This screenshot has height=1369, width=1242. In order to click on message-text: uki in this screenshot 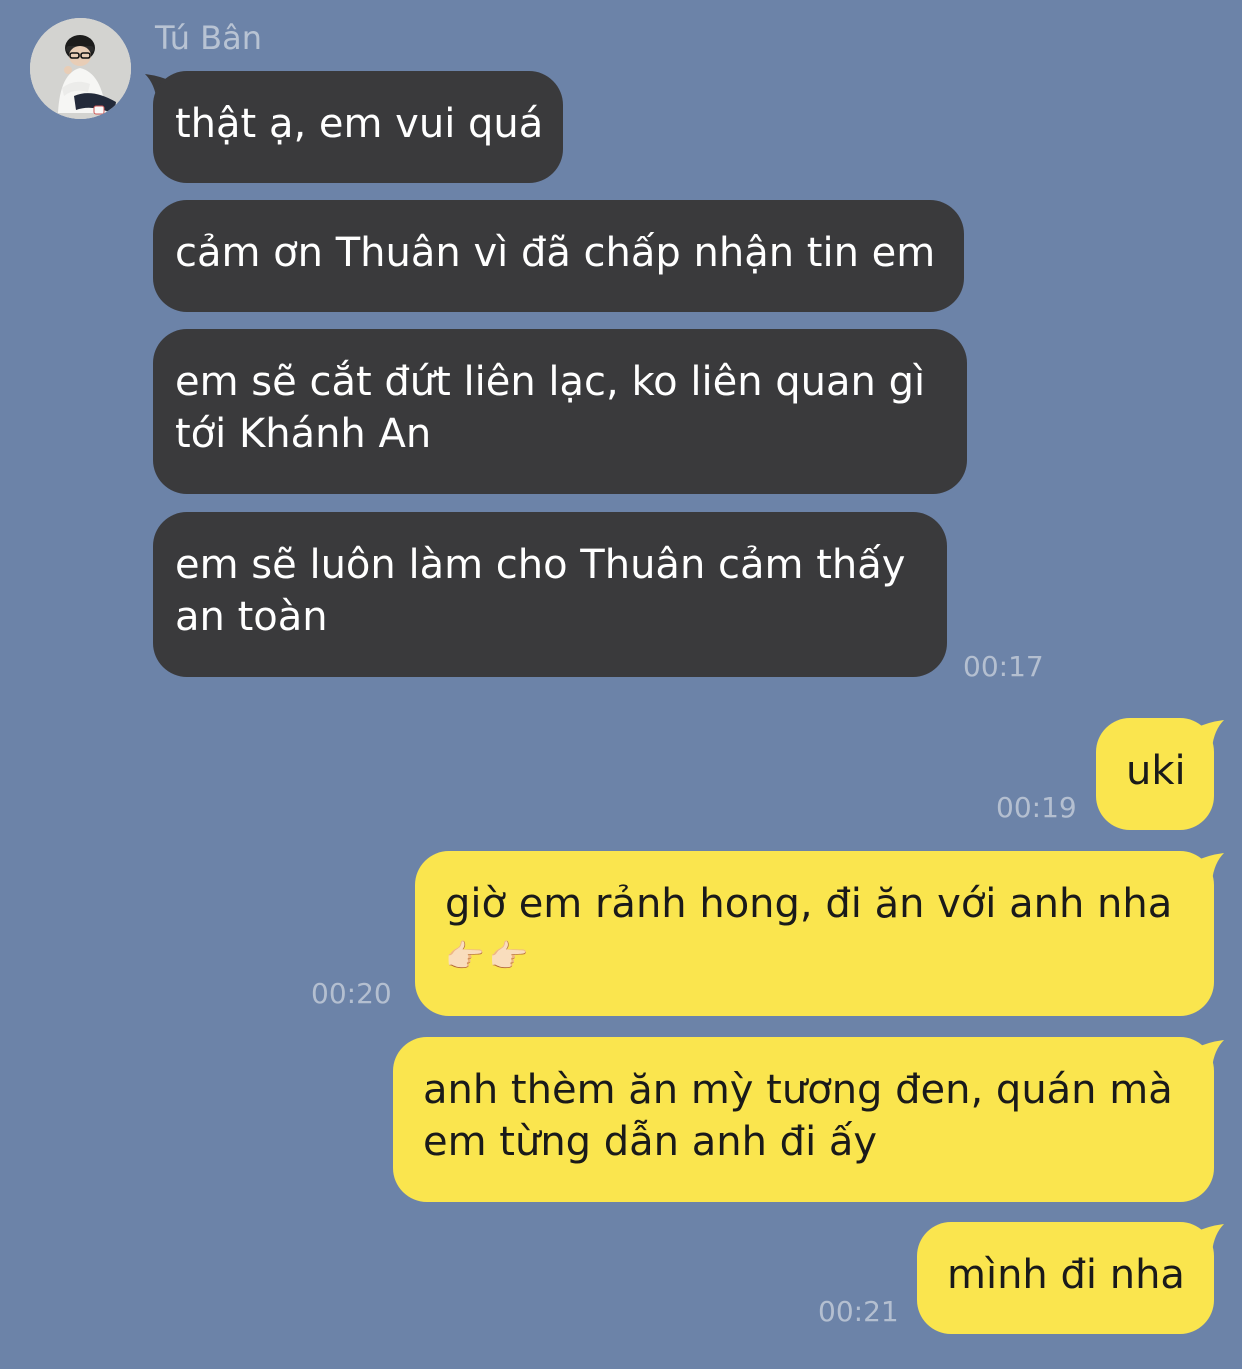, I will do `click(1156, 771)`.